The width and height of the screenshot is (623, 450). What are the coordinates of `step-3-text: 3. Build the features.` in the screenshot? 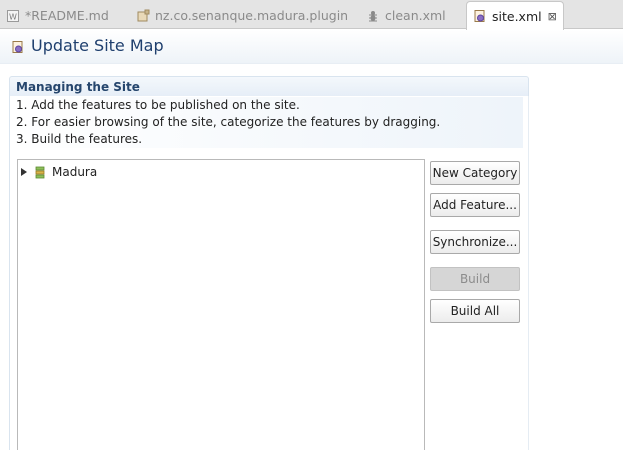 It's located at (79, 139).